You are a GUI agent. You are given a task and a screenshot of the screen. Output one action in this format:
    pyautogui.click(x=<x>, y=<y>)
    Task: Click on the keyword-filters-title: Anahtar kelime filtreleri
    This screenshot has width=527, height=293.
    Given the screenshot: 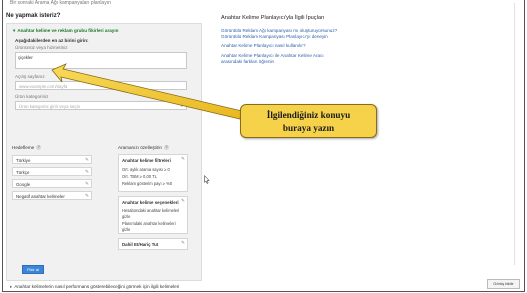 What is the action you would take?
    pyautogui.click(x=146, y=160)
    